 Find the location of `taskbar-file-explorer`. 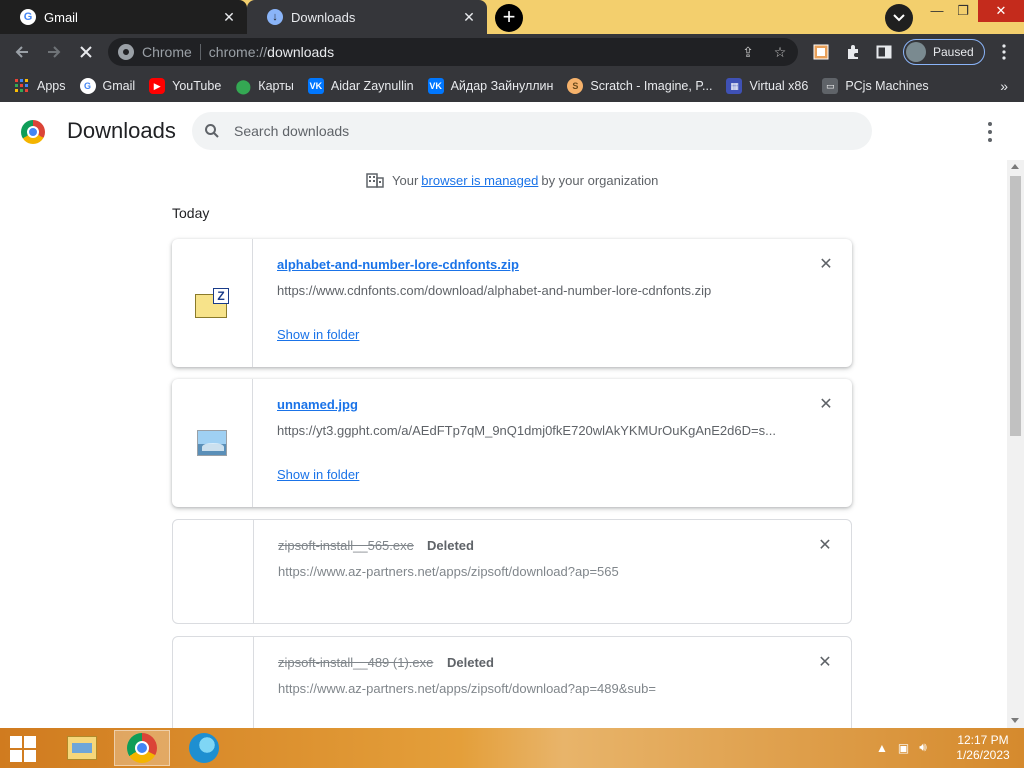

taskbar-file-explorer is located at coordinates (82, 748).